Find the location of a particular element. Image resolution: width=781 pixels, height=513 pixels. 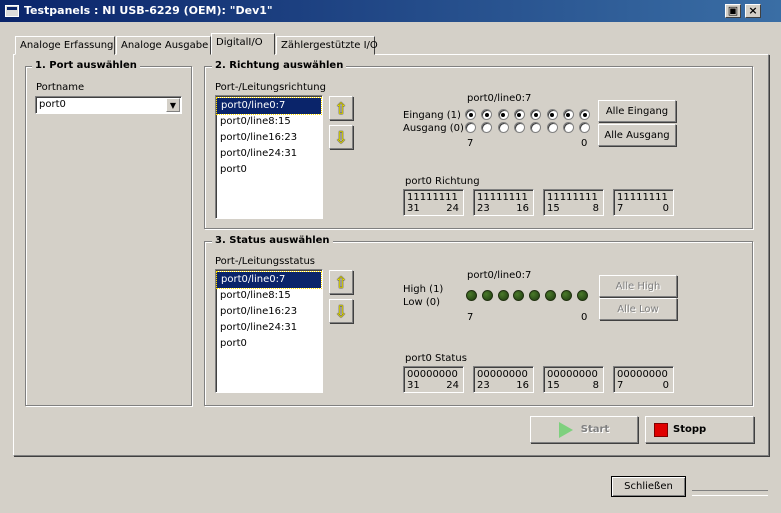

direction-register-23-16: 11111111 23 16 is located at coordinates (503, 202).